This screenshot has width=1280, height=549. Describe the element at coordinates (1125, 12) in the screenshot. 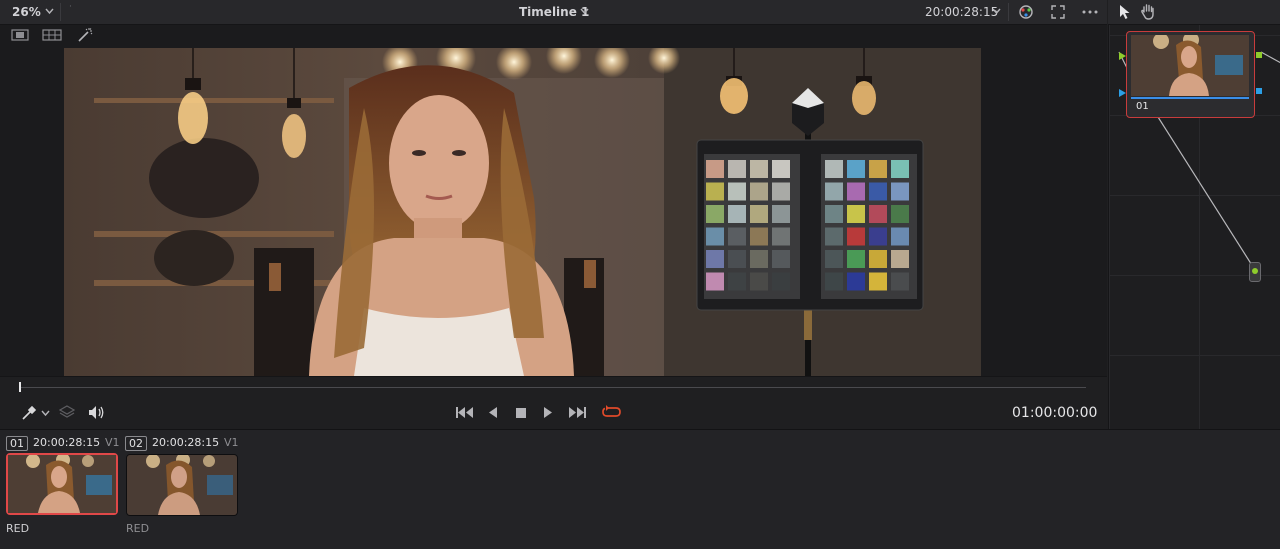

I see `pointer-icon` at that location.